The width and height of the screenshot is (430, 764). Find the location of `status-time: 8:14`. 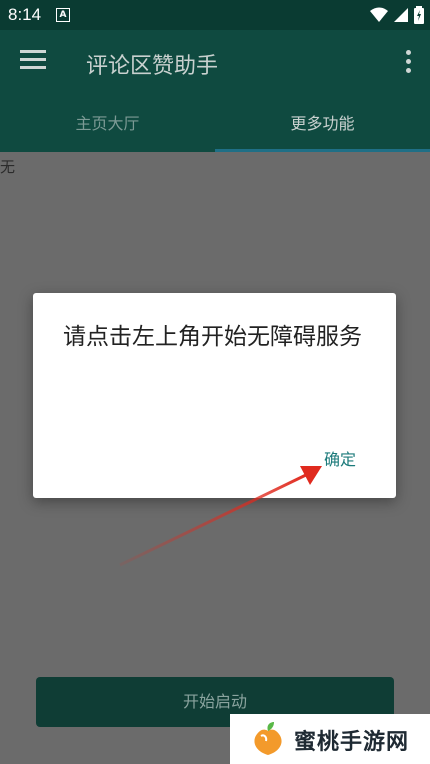

status-time: 8:14 is located at coordinates (25, 14).